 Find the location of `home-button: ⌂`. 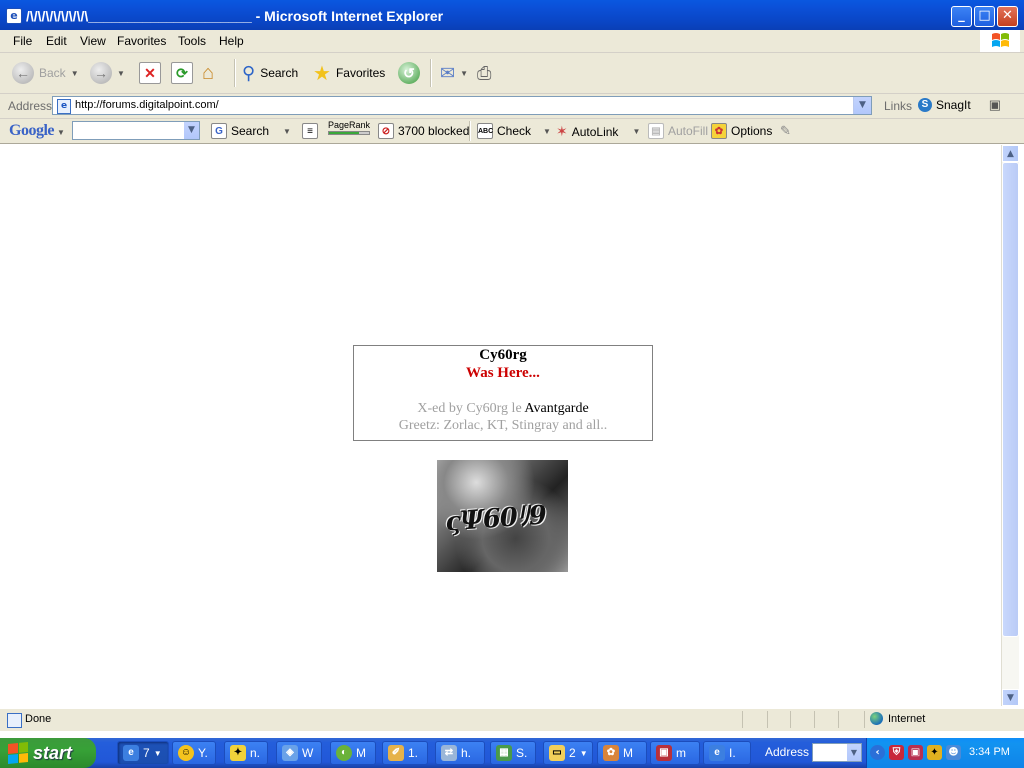

home-button: ⌂ is located at coordinates (208, 73).